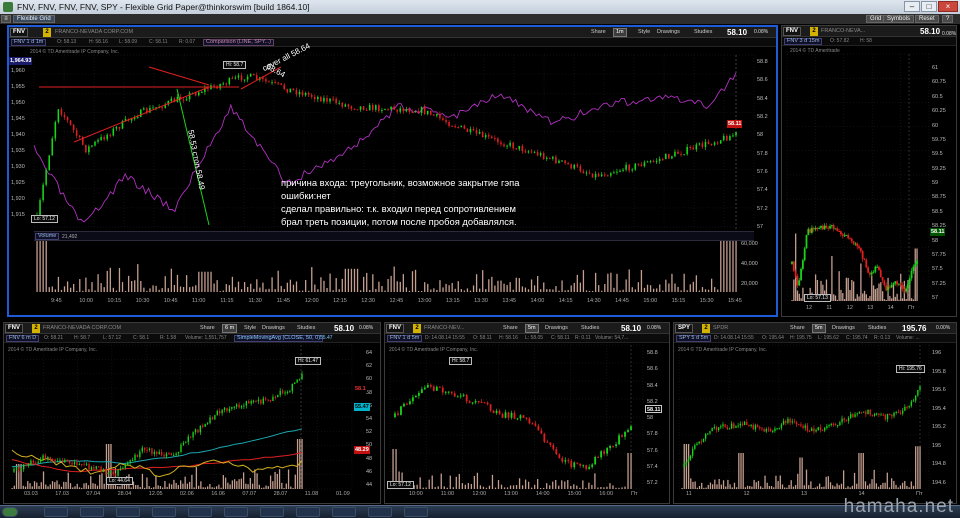 This screenshot has width=960, height=518. I want to click on maximize-button: □, so click(929, 6).